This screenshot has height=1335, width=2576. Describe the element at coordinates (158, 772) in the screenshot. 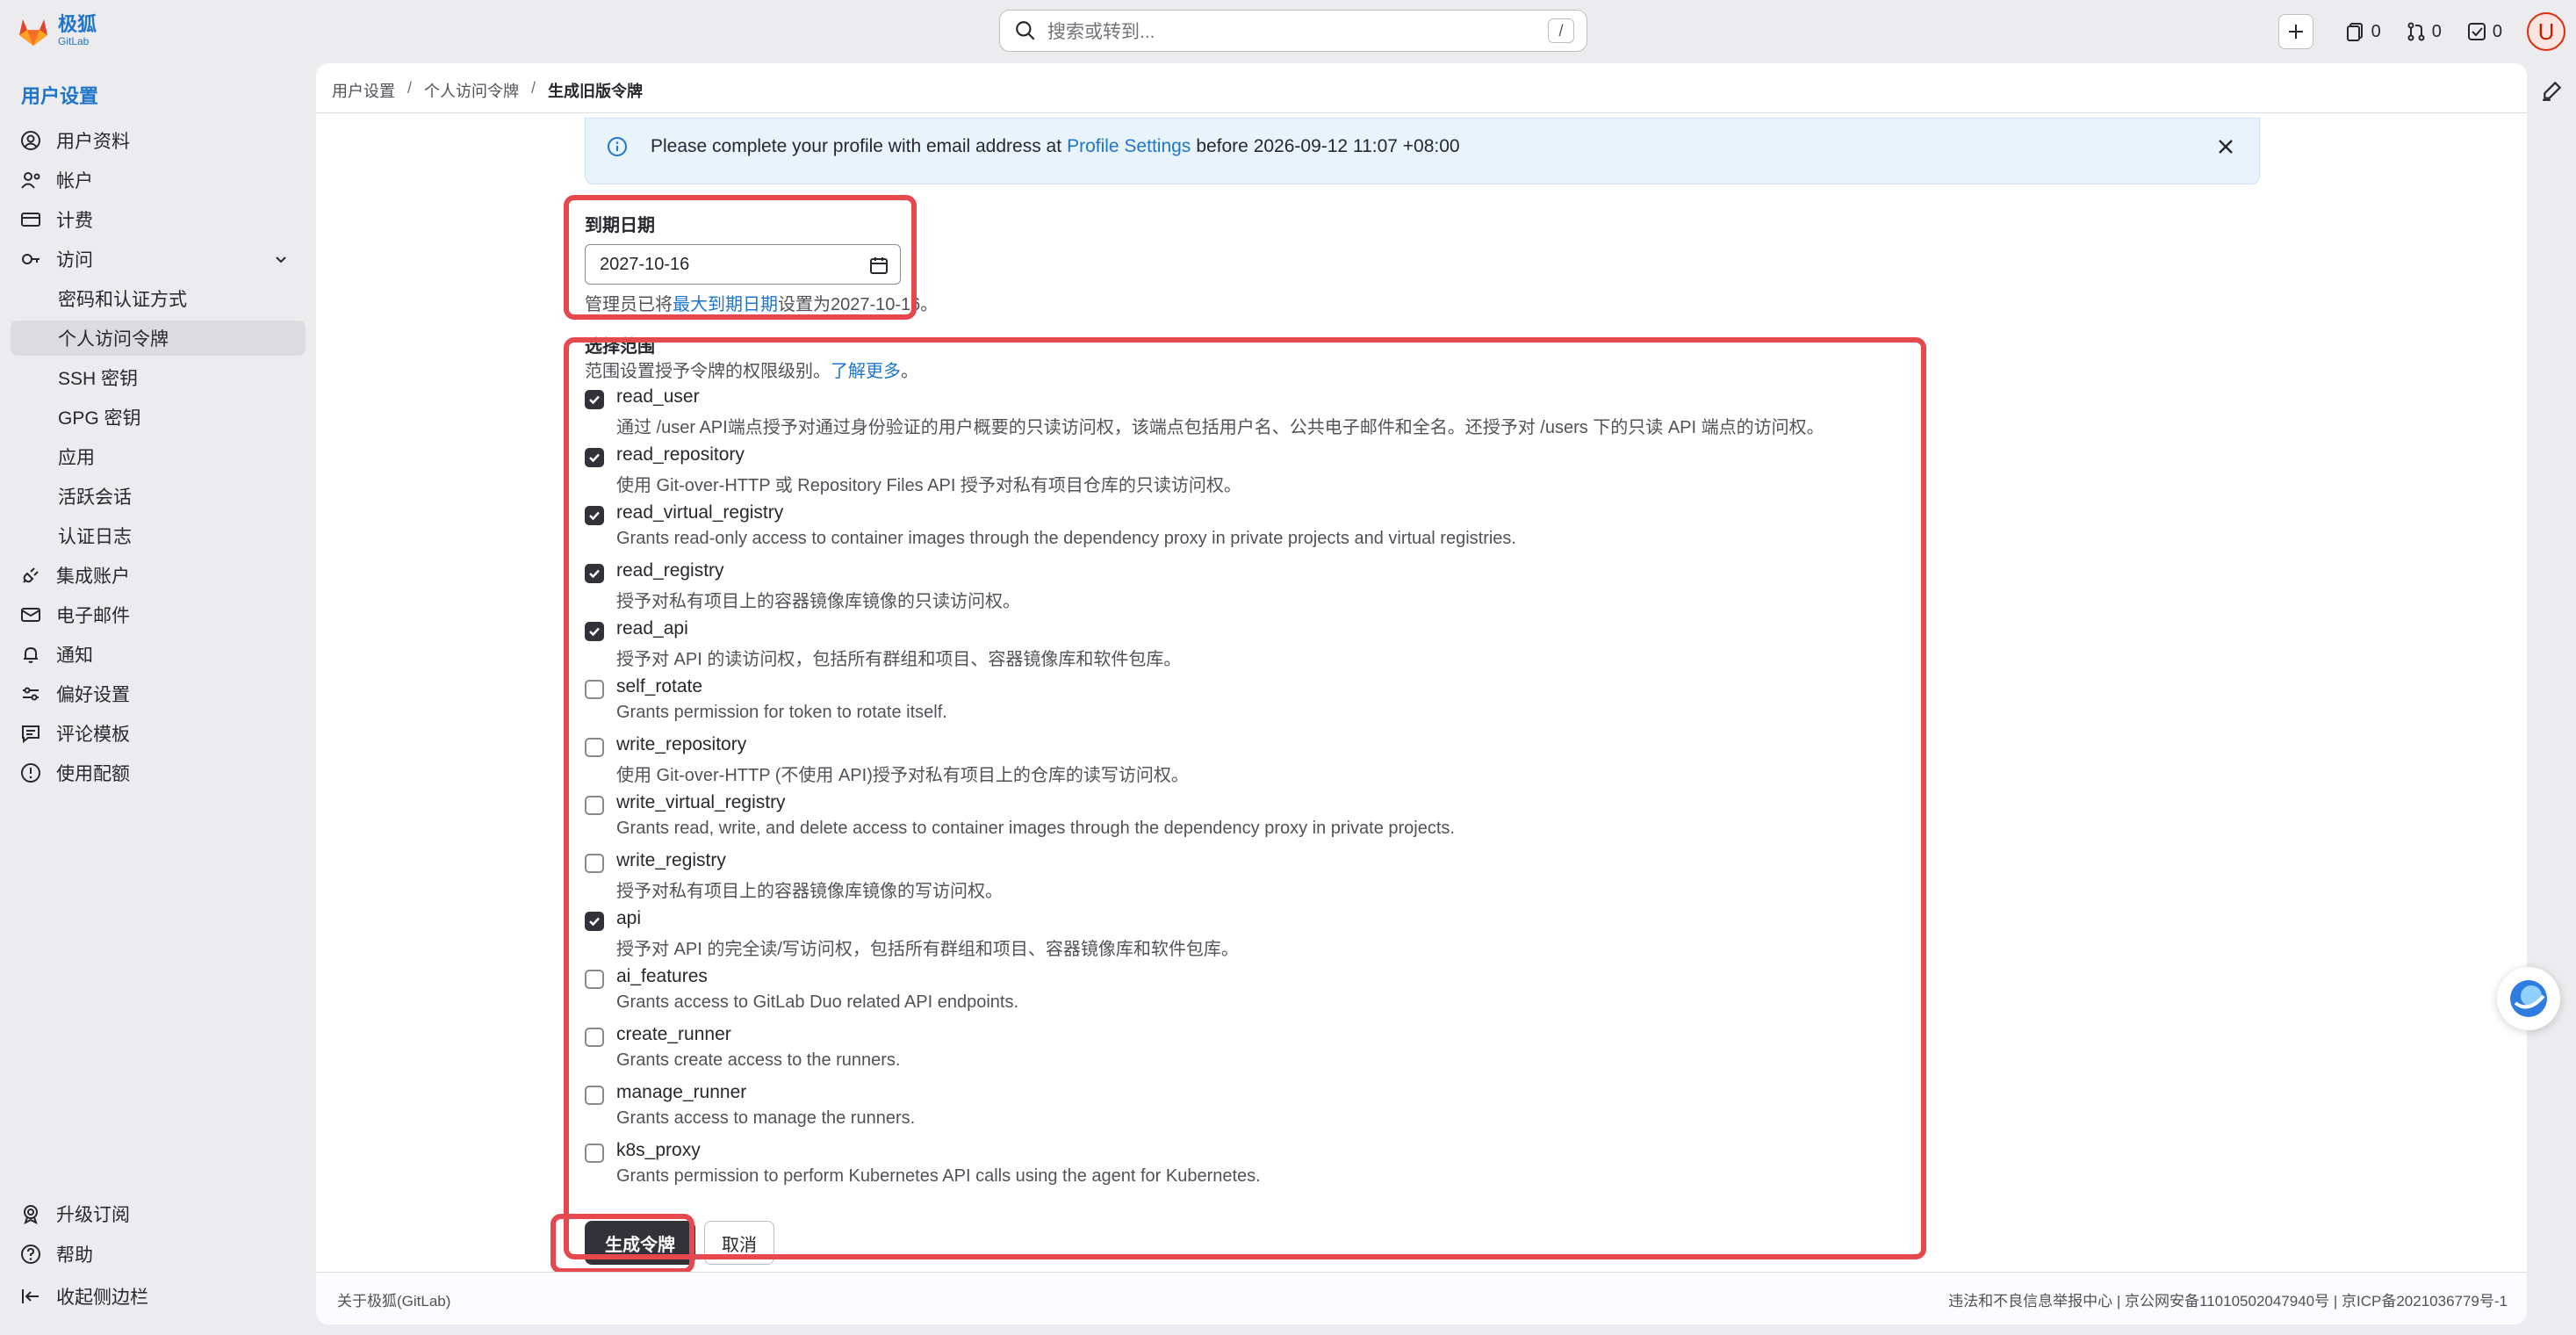

I see `sidebar-item-usage-quotas: 使用配额` at that location.